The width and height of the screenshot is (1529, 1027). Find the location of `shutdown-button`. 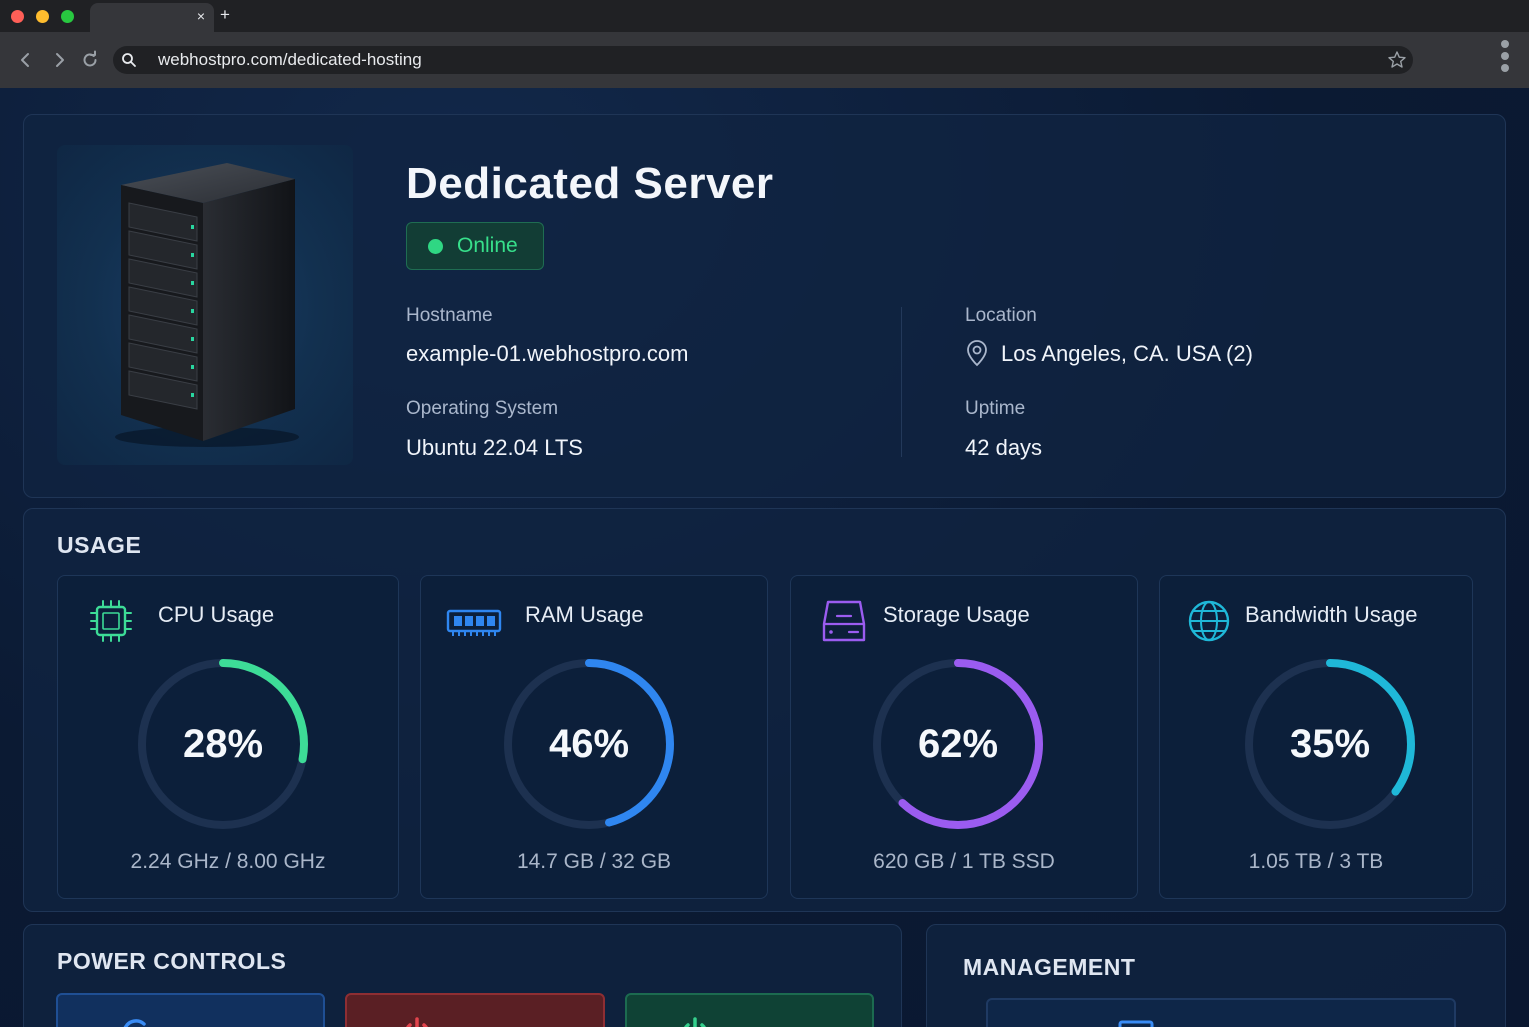

shutdown-button is located at coordinates (475, 1010).